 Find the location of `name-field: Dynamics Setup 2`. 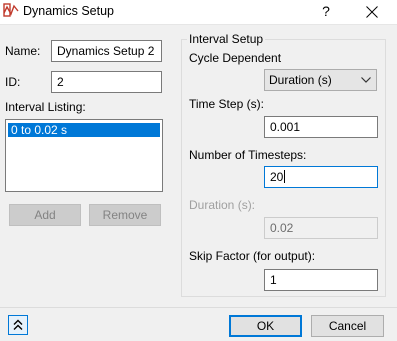

name-field: Dynamics Setup 2 is located at coordinates (106, 51).